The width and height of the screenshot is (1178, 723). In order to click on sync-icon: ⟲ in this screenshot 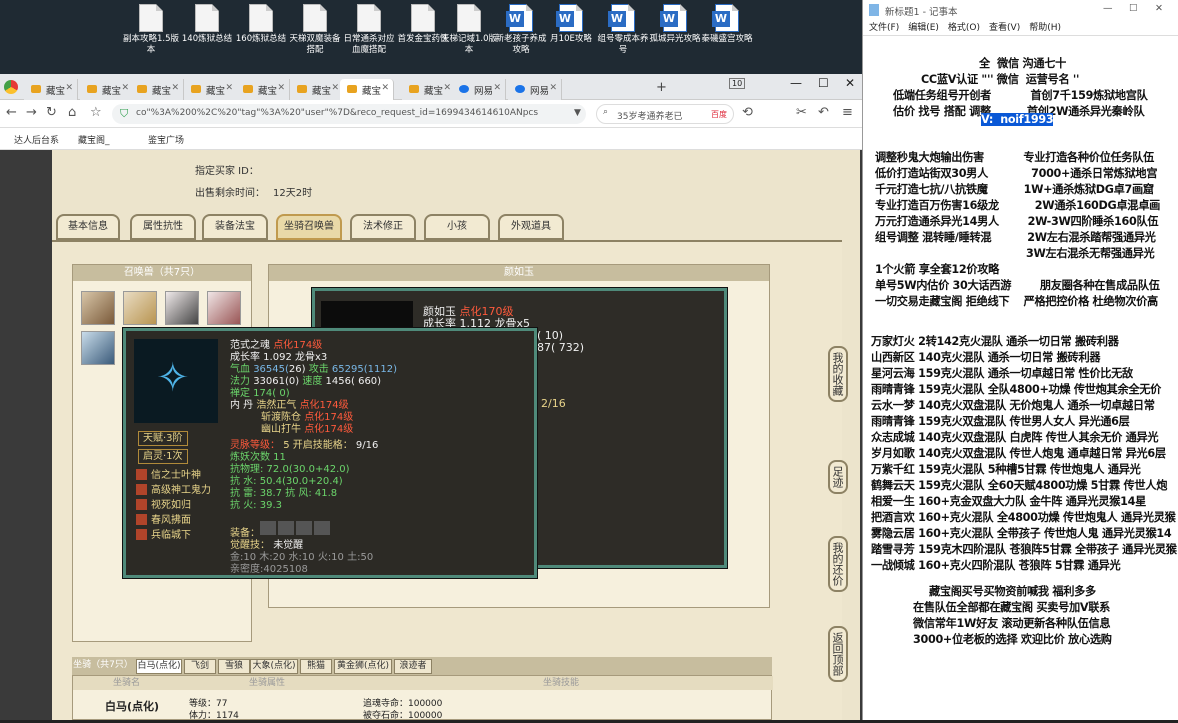, I will do `click(747, 112)`.